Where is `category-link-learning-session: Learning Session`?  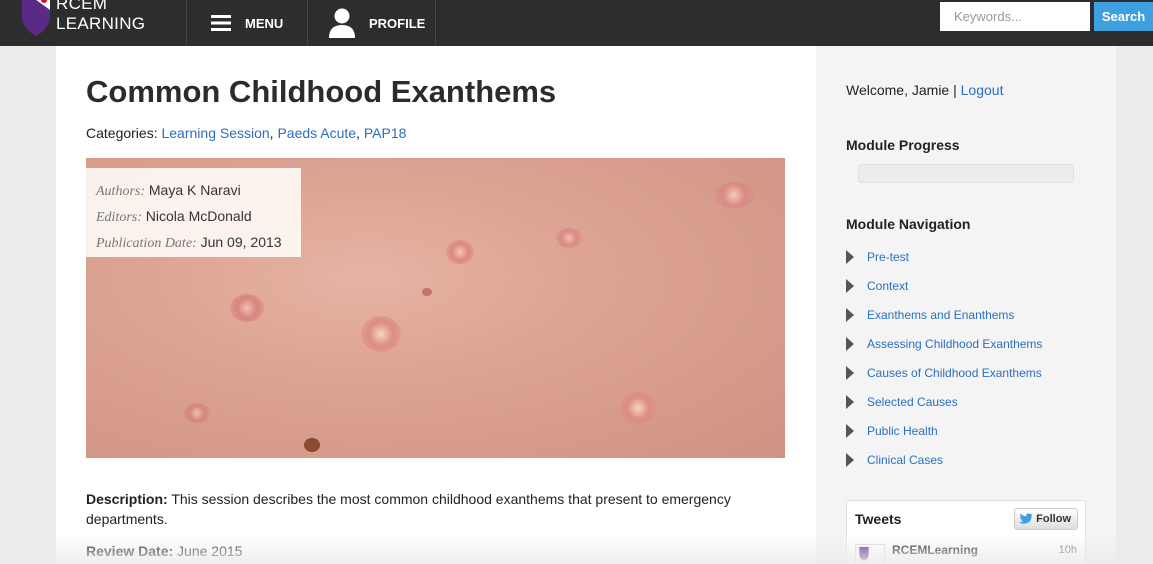
category-link-learning-session: Learning Session is located at coordinates (215, 133).